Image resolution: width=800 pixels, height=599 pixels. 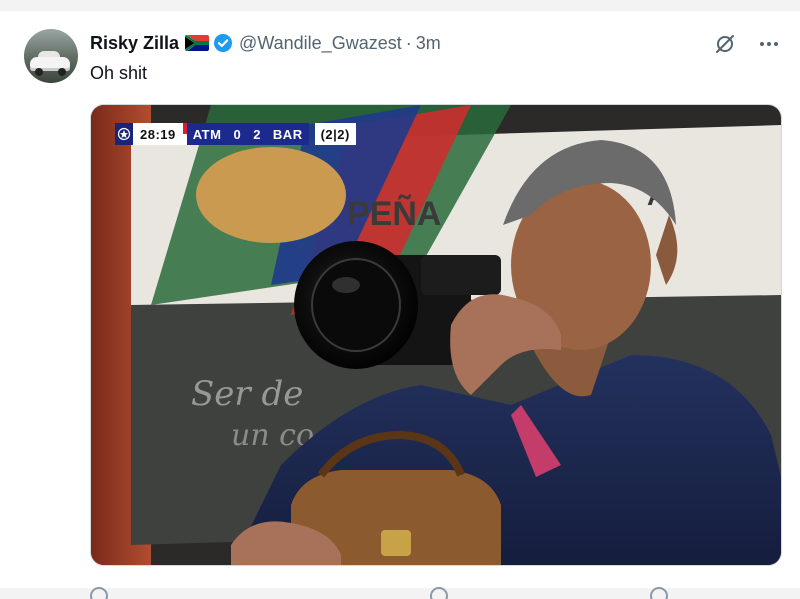 I want to click on svg-text: PEÑA, so click(x=394, y=214).